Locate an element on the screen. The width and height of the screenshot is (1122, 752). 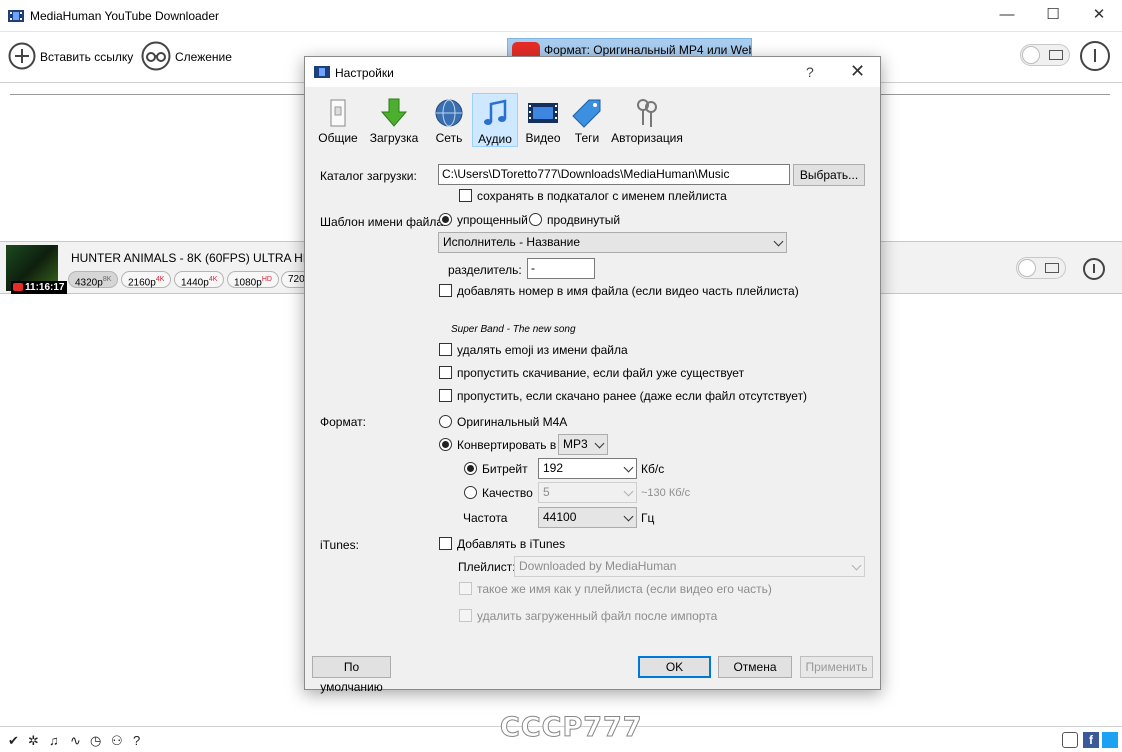
tab-video: Видео is located at coordinates (543, 120).